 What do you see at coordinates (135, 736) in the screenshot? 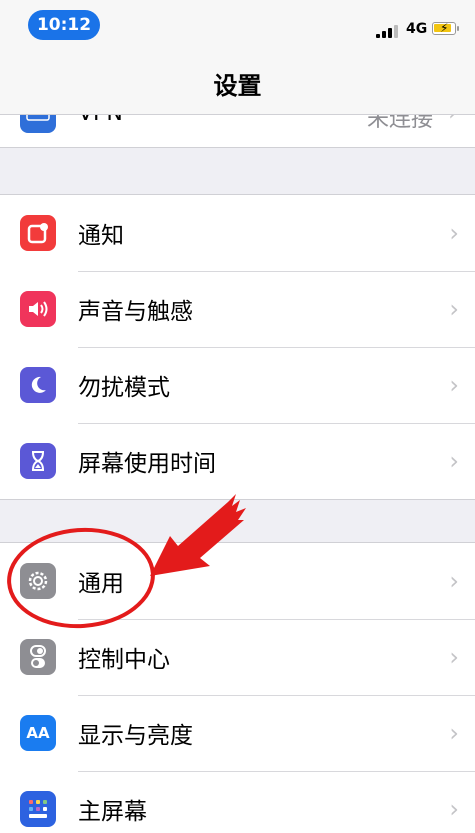
I see `row-label: 显示与亮度` at bounding box center [135, 736].